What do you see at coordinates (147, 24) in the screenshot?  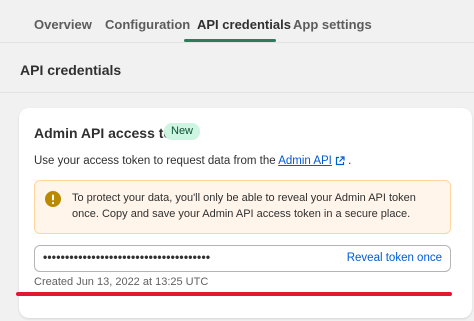 I see `tab-configuration: Configuration` at bounding box center [147, 24].